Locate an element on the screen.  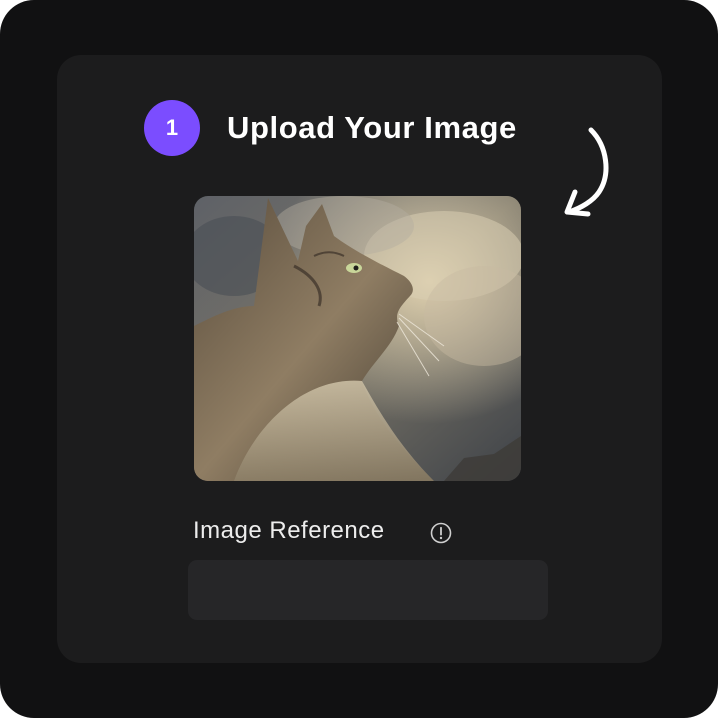
step-number: 1 is located at coordinates (172, 127).